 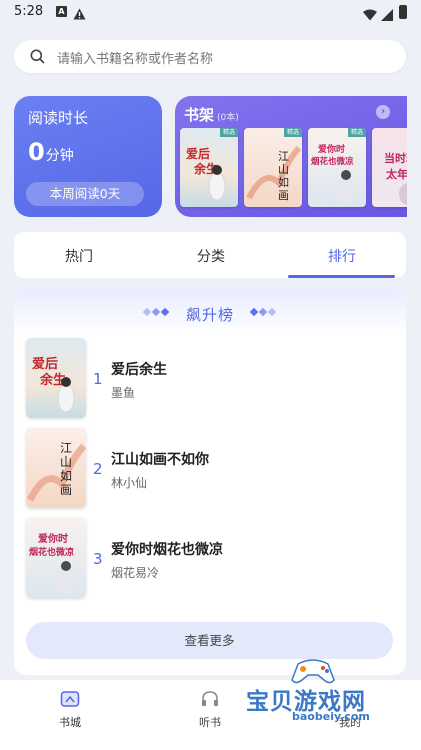 What do you see at coordinates (56, 378) in the screenshot?
I see `book-cover: 爱后 余生` at bounding box center [56, 378].